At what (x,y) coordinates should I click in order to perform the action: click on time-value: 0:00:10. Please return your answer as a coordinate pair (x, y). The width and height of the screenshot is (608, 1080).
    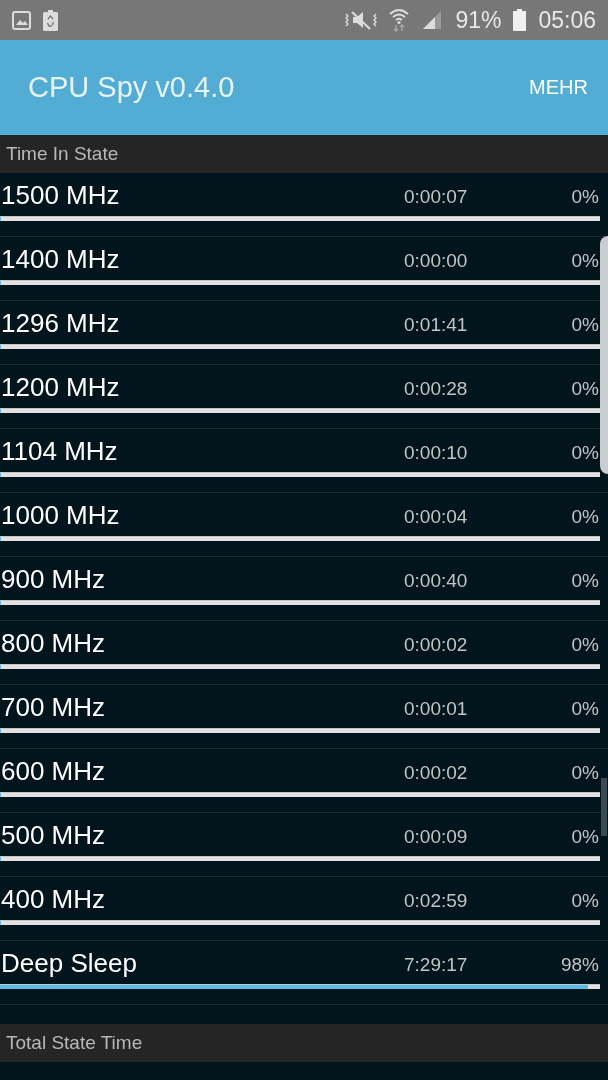
    Looking at the image, I should click on (436, 452).